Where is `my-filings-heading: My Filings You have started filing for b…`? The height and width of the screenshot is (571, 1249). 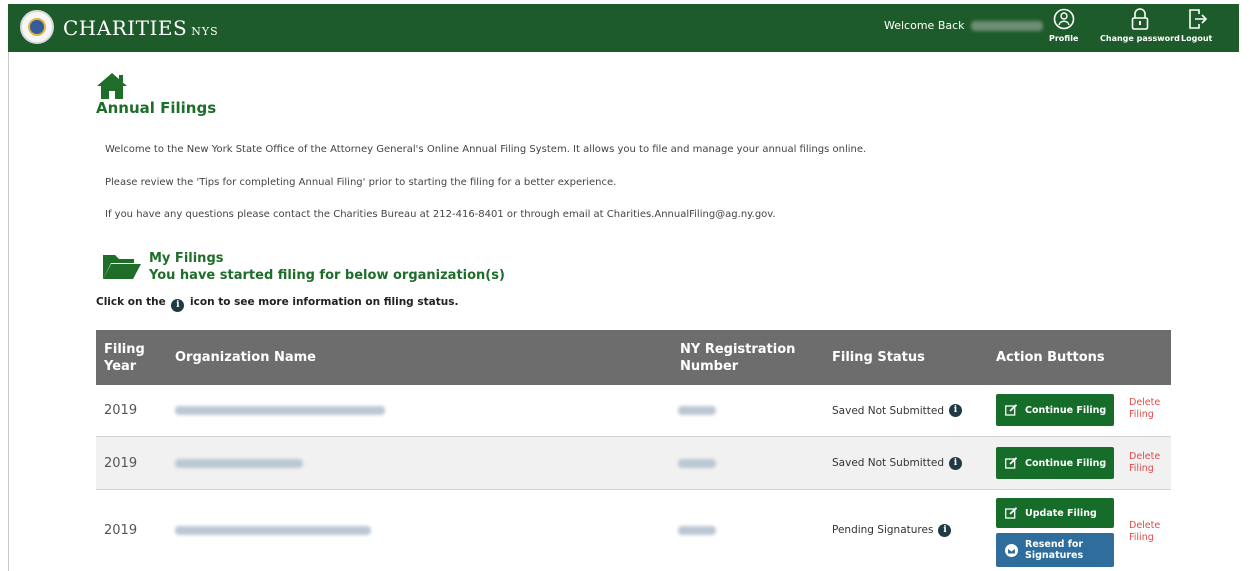
my-filings-heading: My Filings You have started filing for b… is located at coordinates (327, 267).